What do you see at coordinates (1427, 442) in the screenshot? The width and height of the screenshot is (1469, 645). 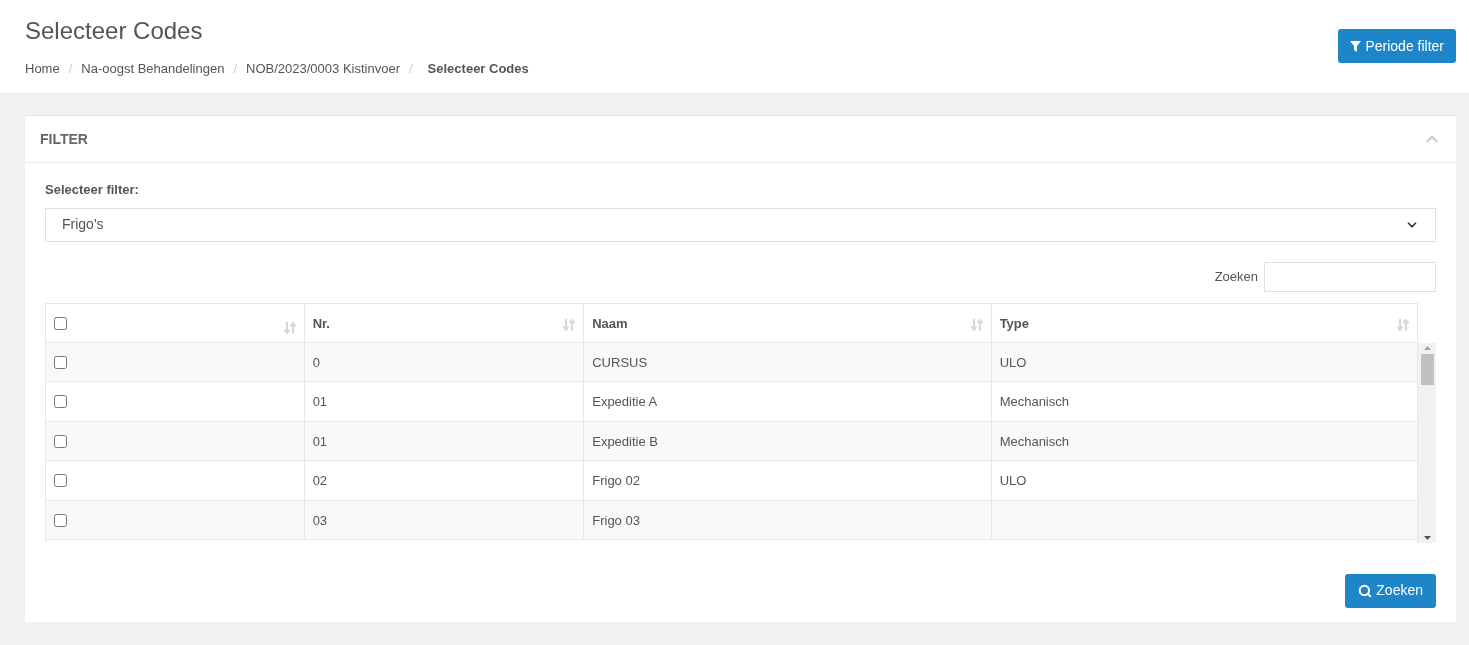 I see `scrollbar` at bounding box center [1427, 442].